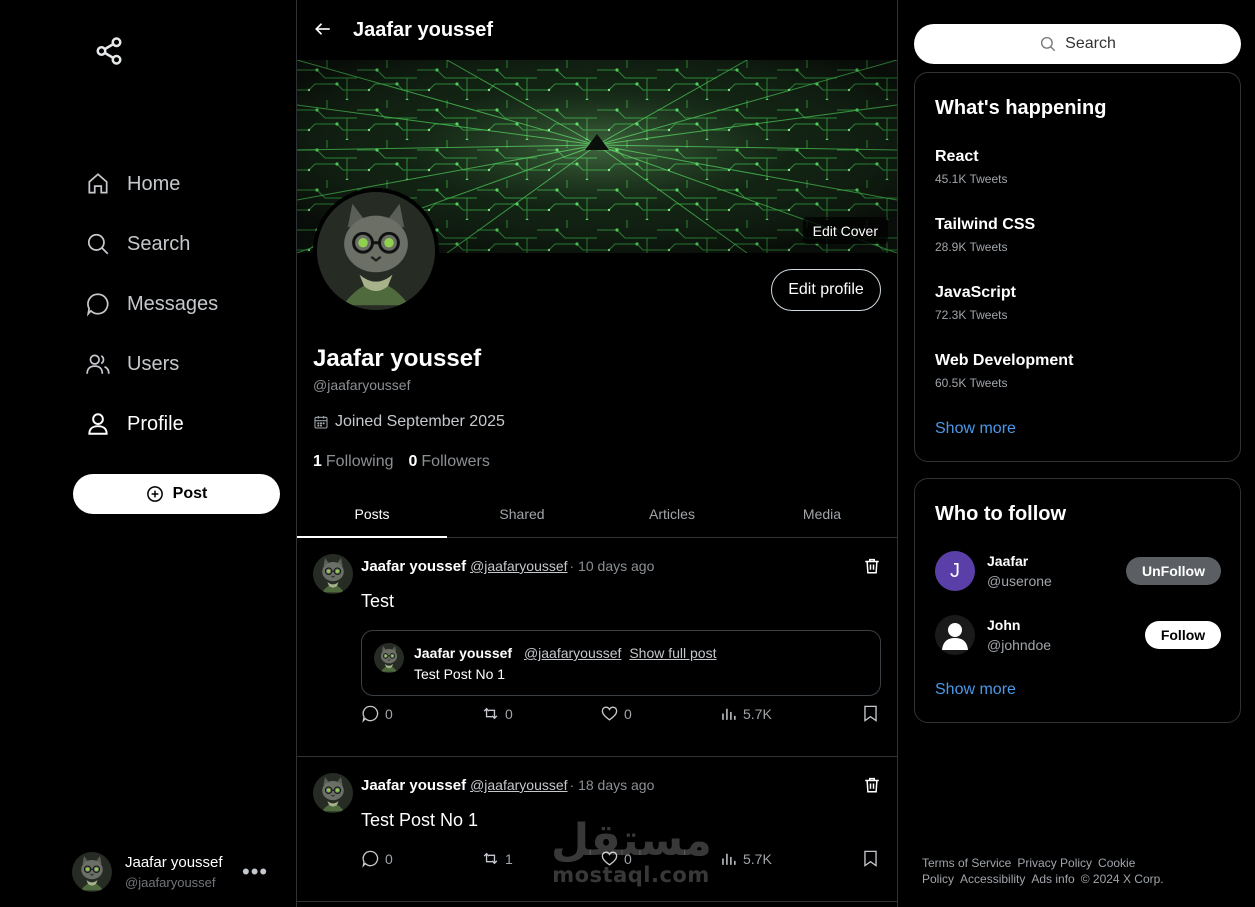 The width and height of the screenshot is (1255, 907). I want to click on quoted-author: Jaafar youssef, so click(463, 653).